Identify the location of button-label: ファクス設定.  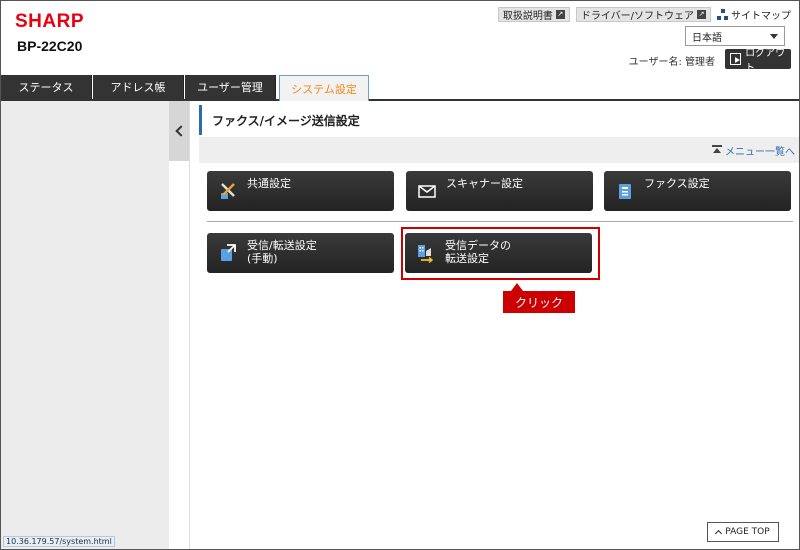
(677, 183).